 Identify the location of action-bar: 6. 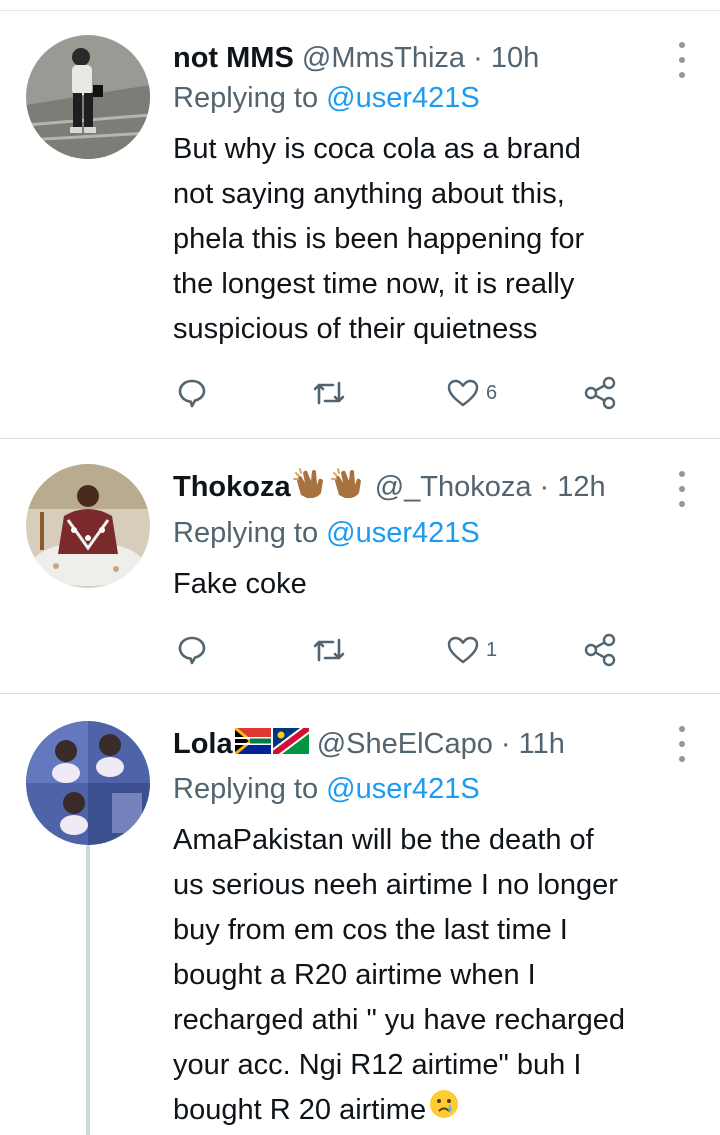
(413, 393).